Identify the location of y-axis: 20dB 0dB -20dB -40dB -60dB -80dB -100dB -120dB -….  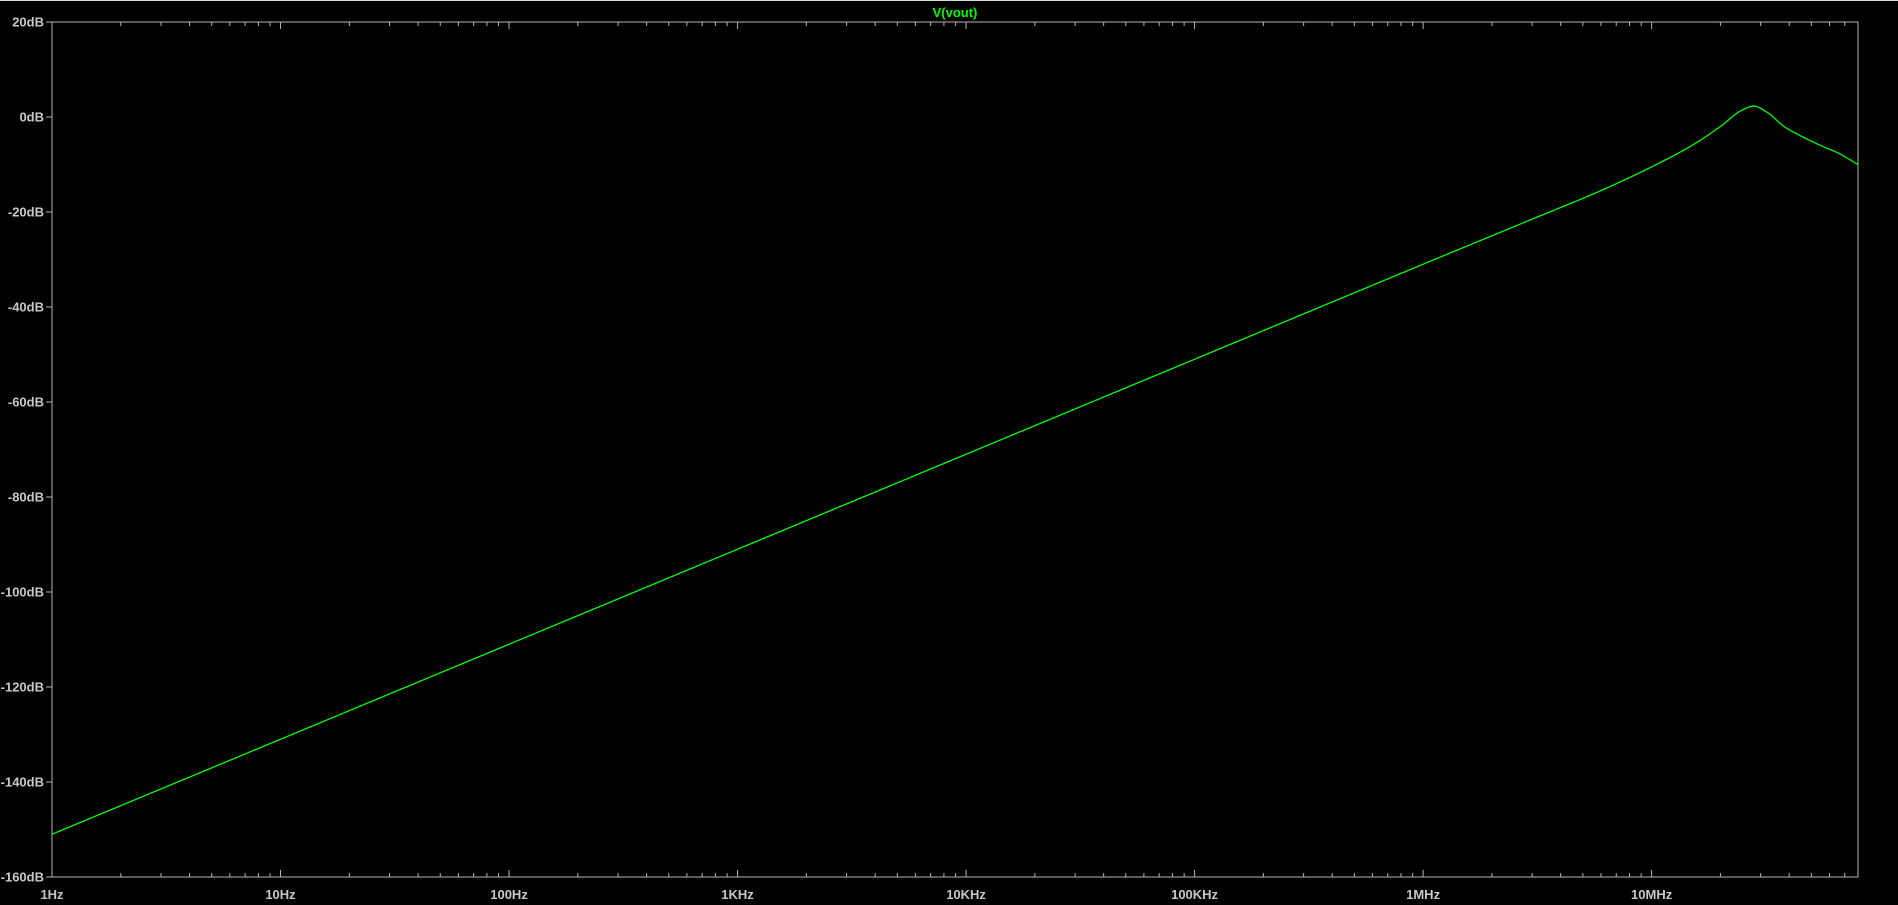
(26, 450).